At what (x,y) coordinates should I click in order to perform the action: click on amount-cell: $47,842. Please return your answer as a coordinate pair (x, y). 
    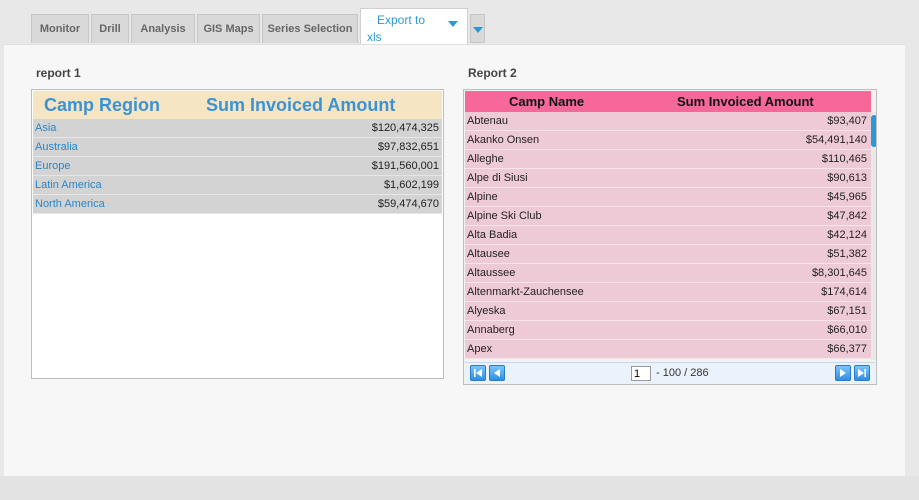
    Looking at the image, I should click on (847, 216).